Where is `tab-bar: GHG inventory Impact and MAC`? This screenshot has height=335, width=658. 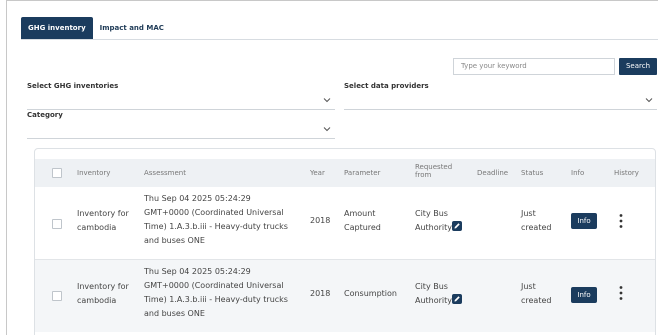
tab-bar: GHG inventory Impact and MAC is located at coordinates (96, 28).